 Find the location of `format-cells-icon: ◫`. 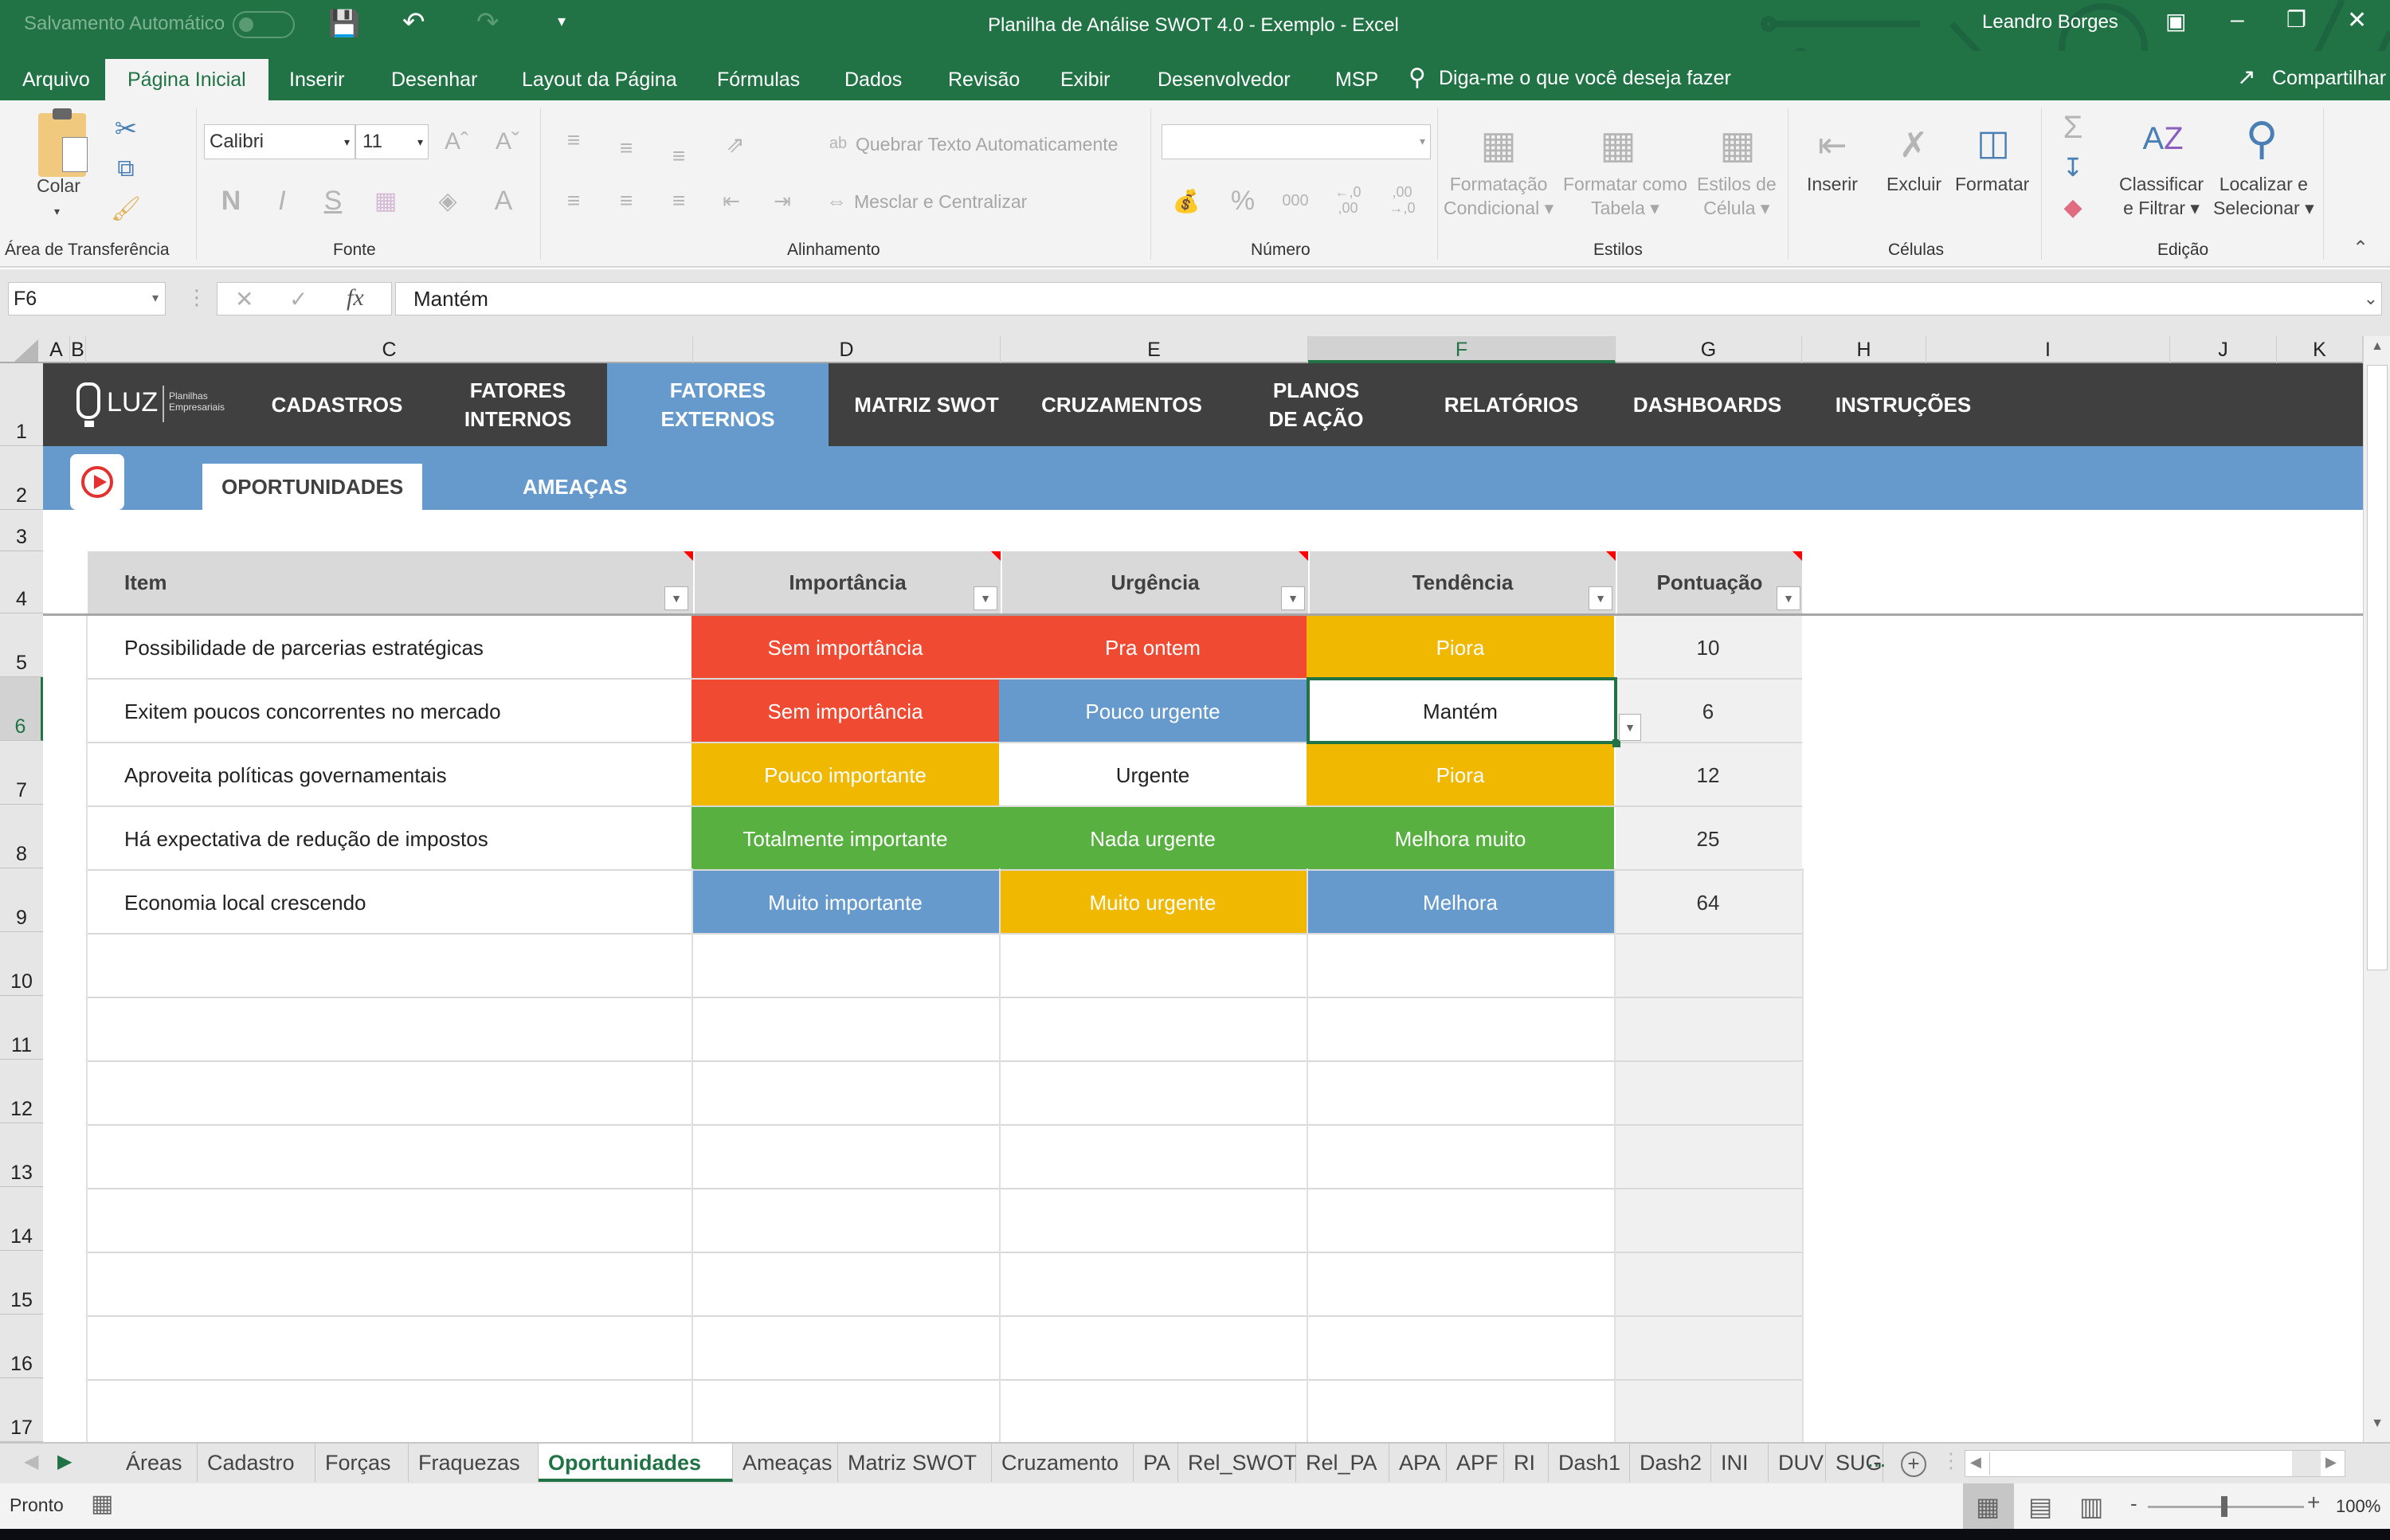

format-cells-icon: ◫ is located at coordinates (1993, 142).